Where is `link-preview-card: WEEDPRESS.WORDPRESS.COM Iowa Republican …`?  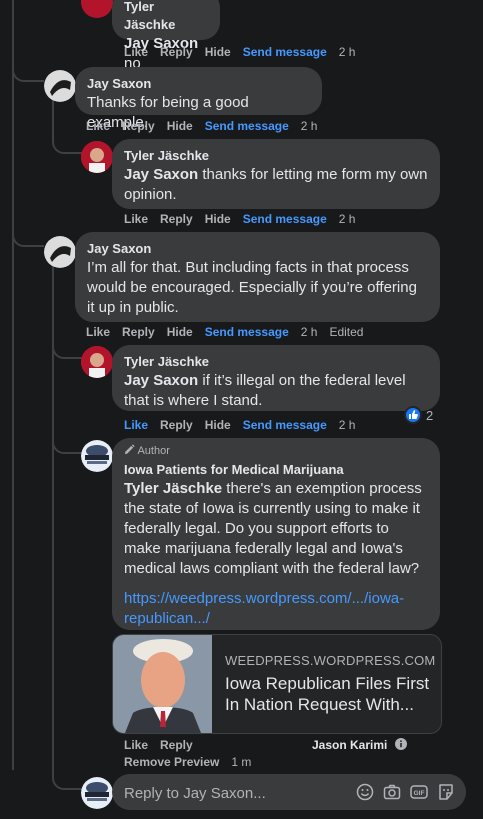 link-preview-card: WEEDPRESS.WORDPRESS.COM Iowa Republican … is located at coordinates (277, 684).